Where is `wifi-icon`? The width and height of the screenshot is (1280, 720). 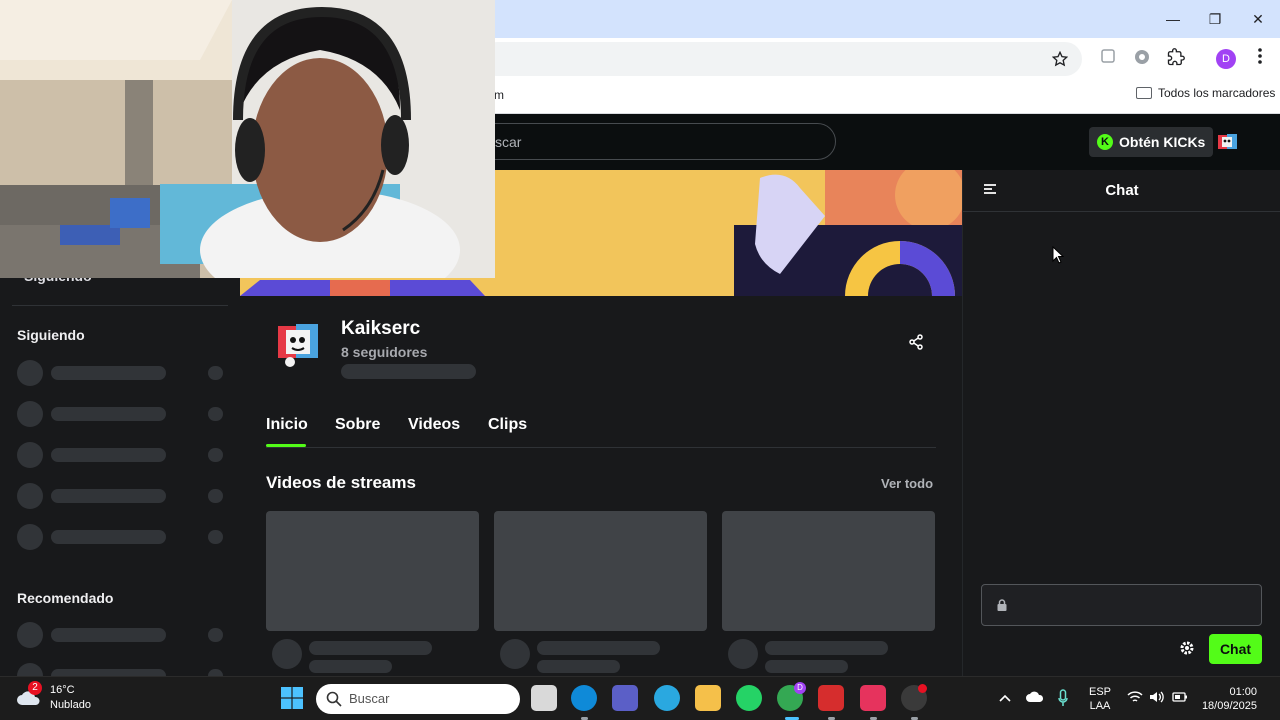
wifi-icon is located at coordinates (1135, 697).